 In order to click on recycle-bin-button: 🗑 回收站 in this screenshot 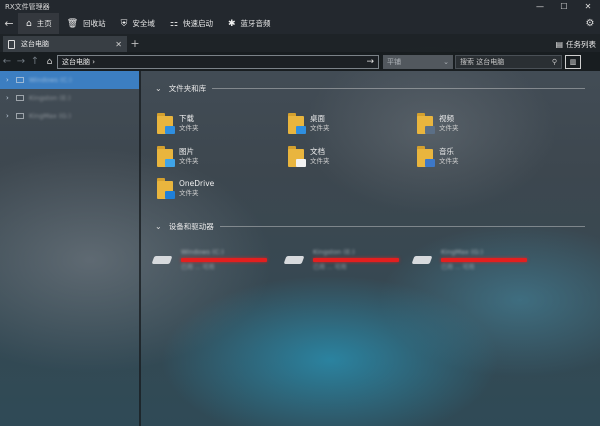, I will do `click(86, 23)`.